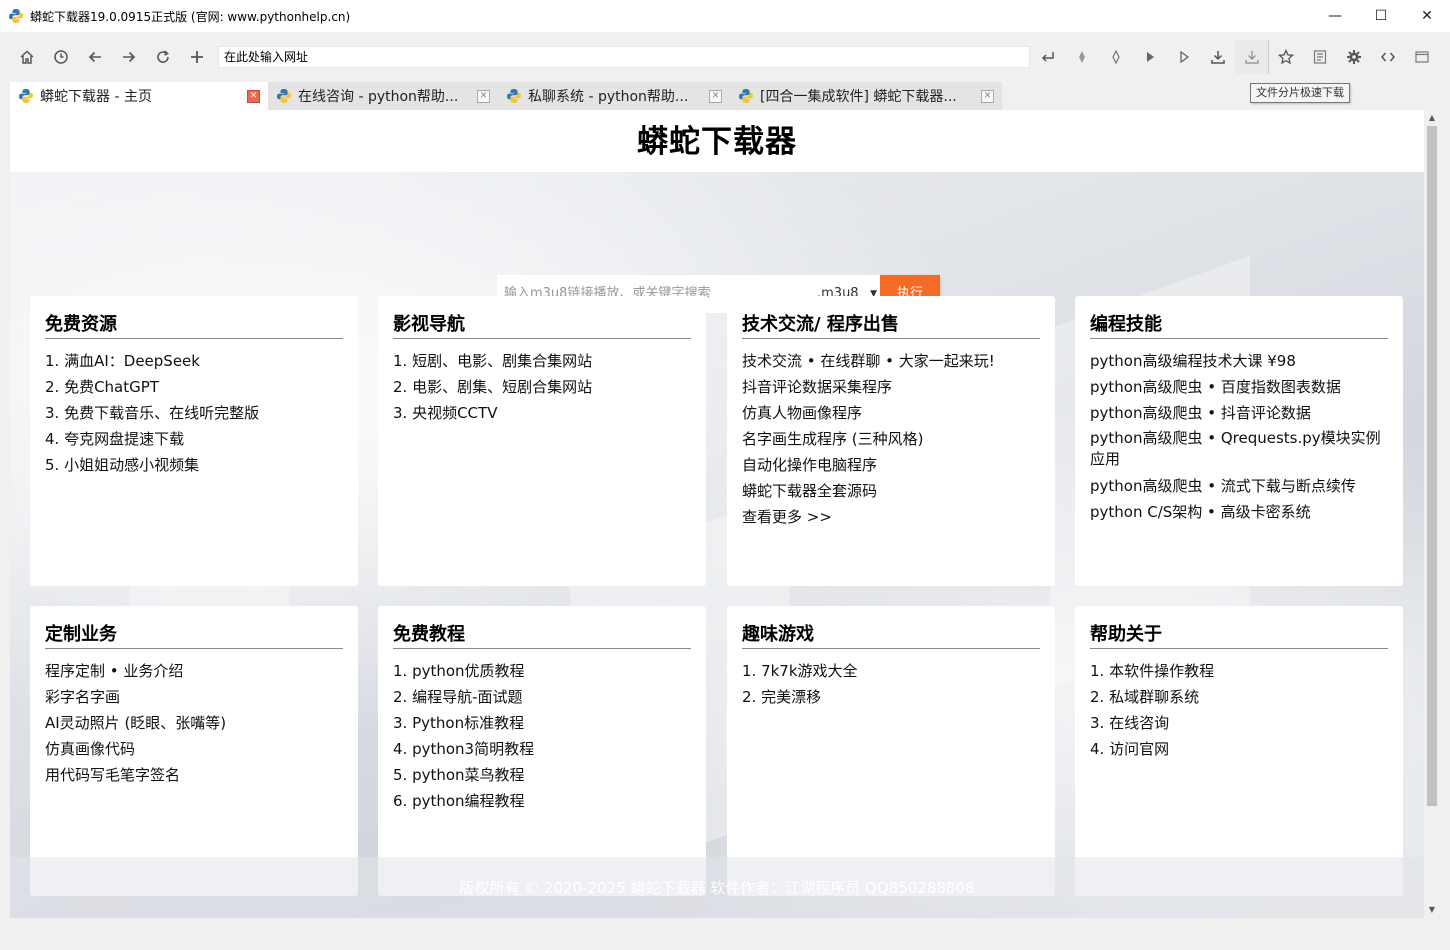  I want to click on refresh-button, so click(163, 57).